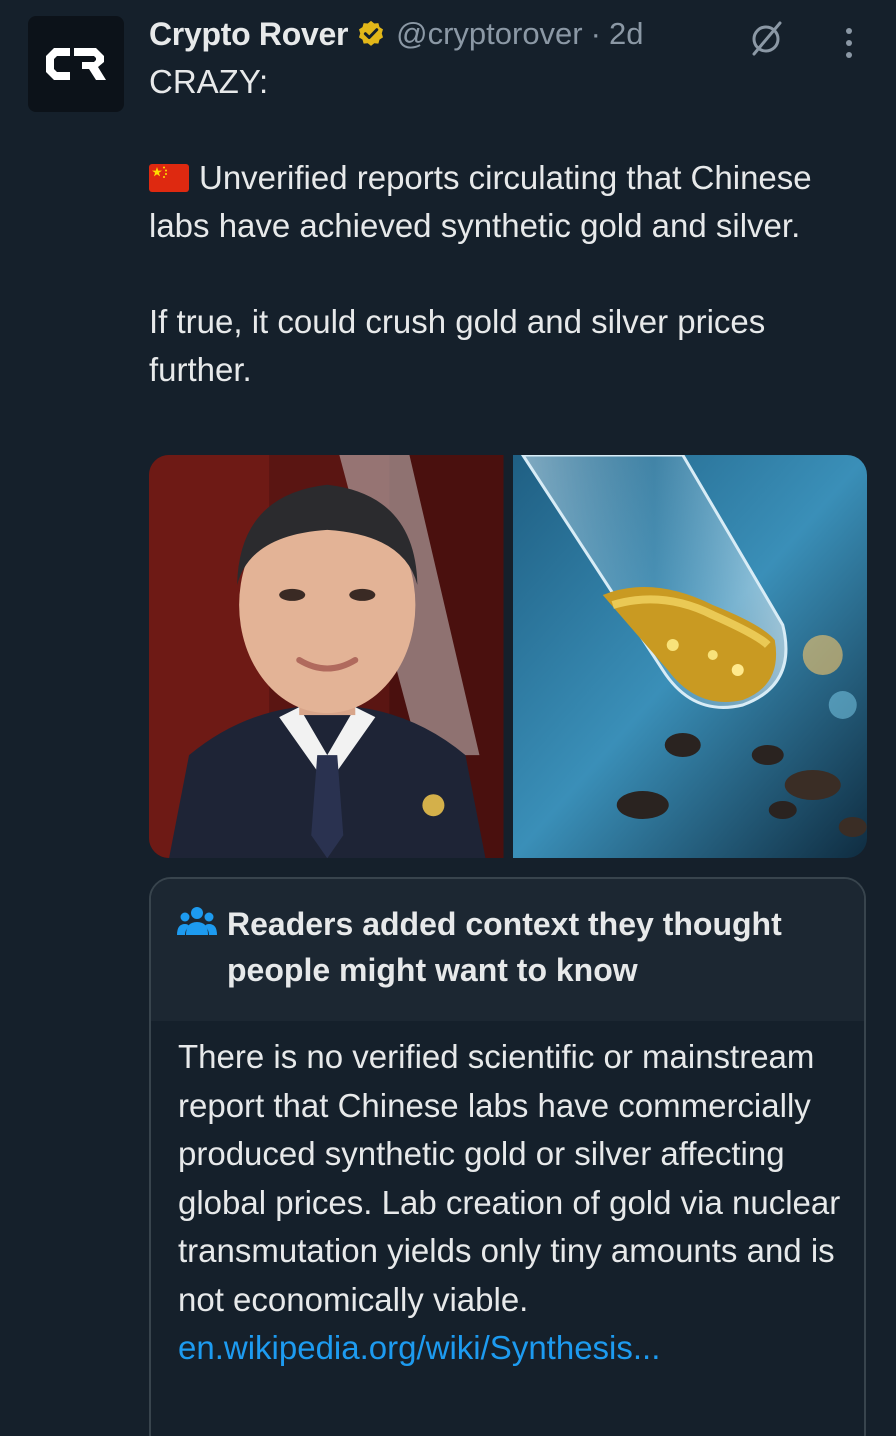 The width and height of the screenshot is (896, 1436). I want to click on people-group-icon, so click(197, 922).